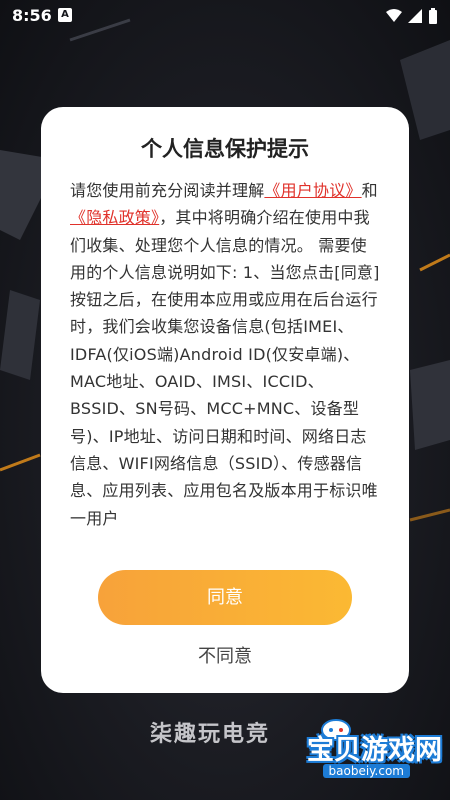  I want to click on watermark-url: baobeiy.com, so click(366, 771).